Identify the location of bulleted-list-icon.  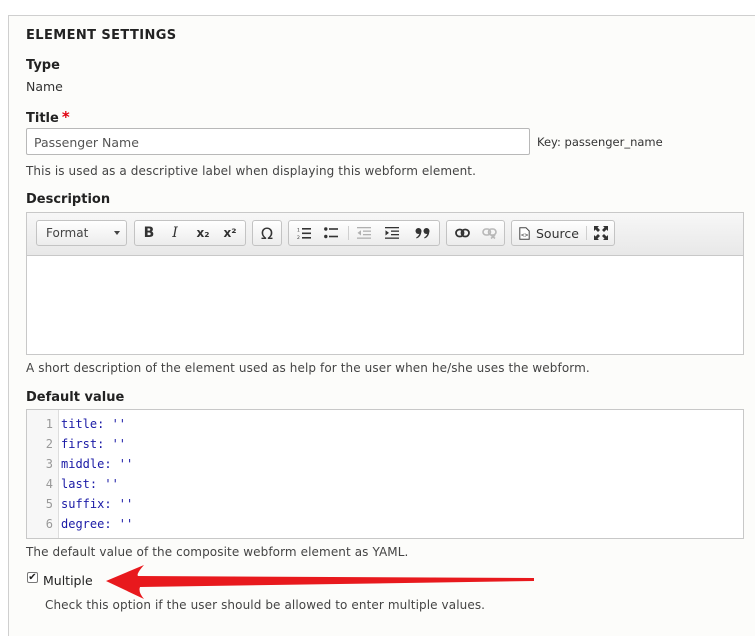
(331, 233).